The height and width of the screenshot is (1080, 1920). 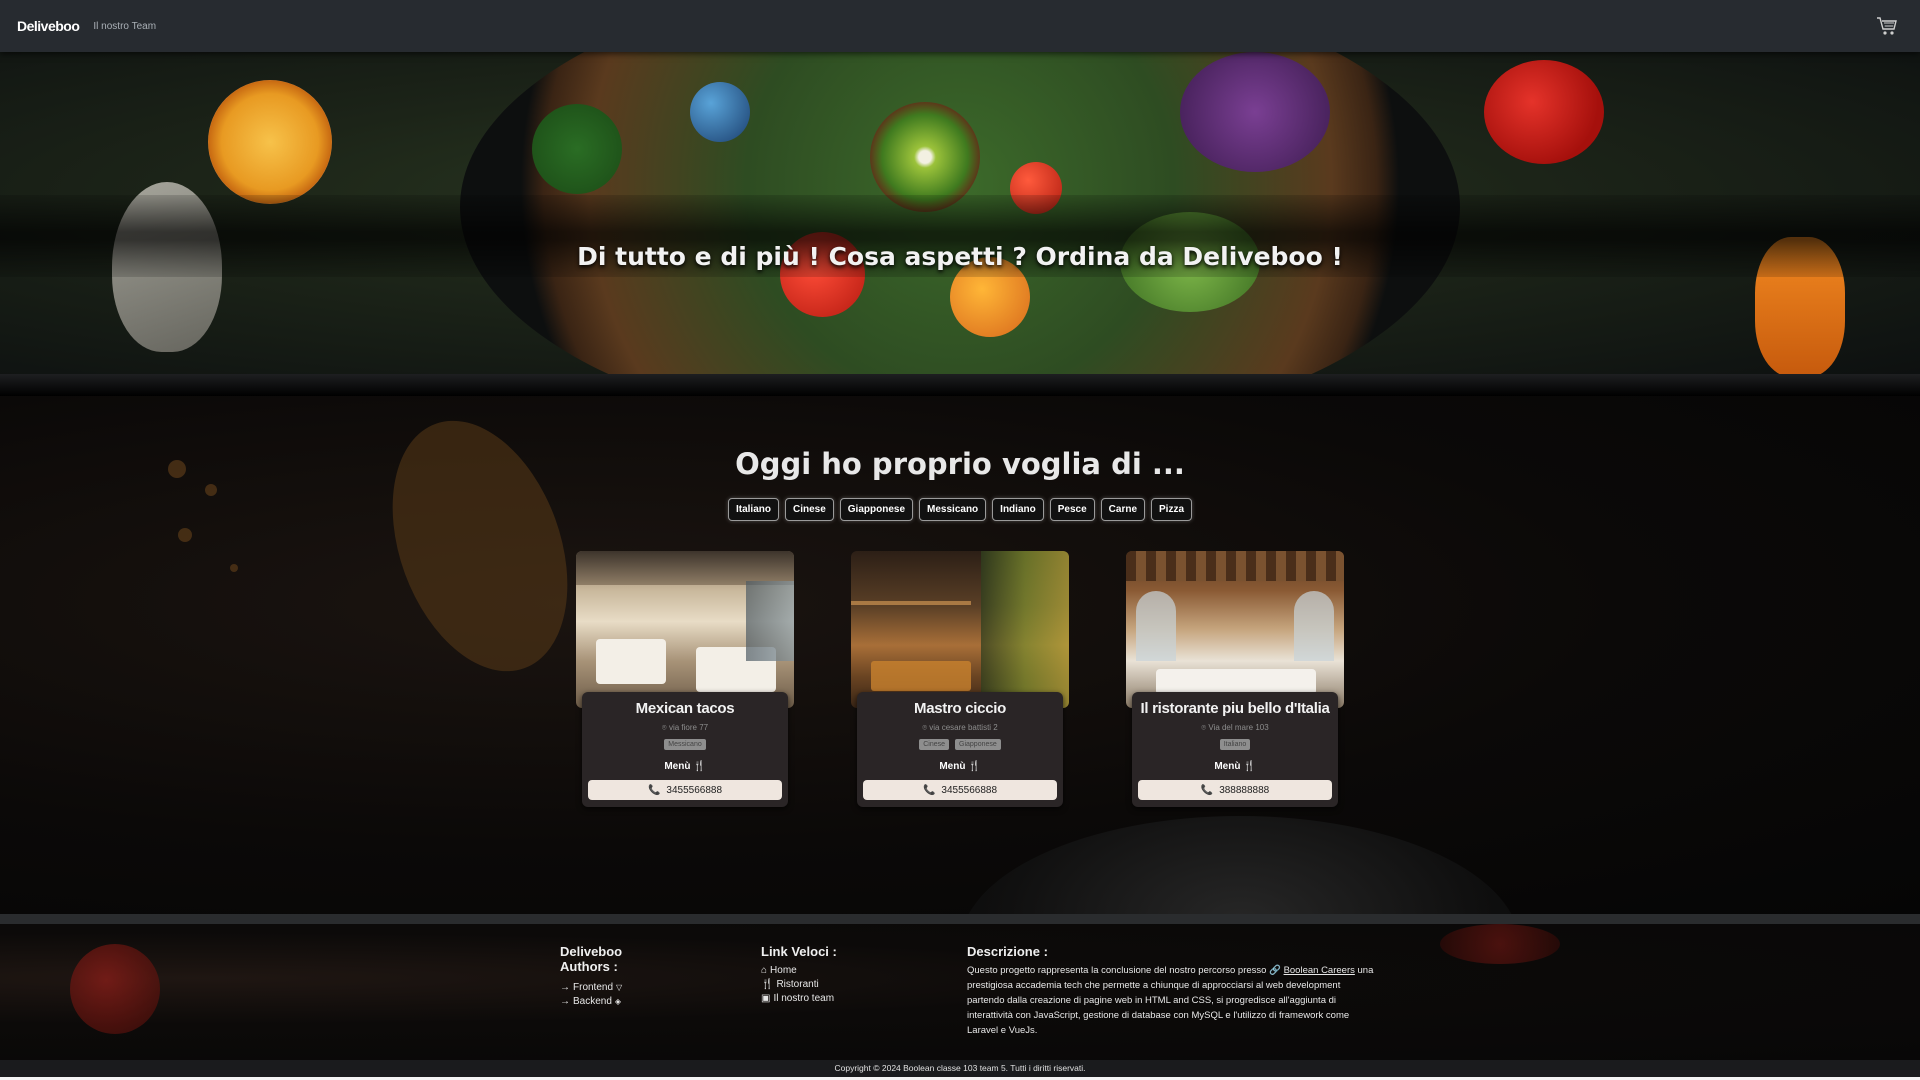 I want to click on restaurant-tags: Italiano, so click(x=1235, y=744).